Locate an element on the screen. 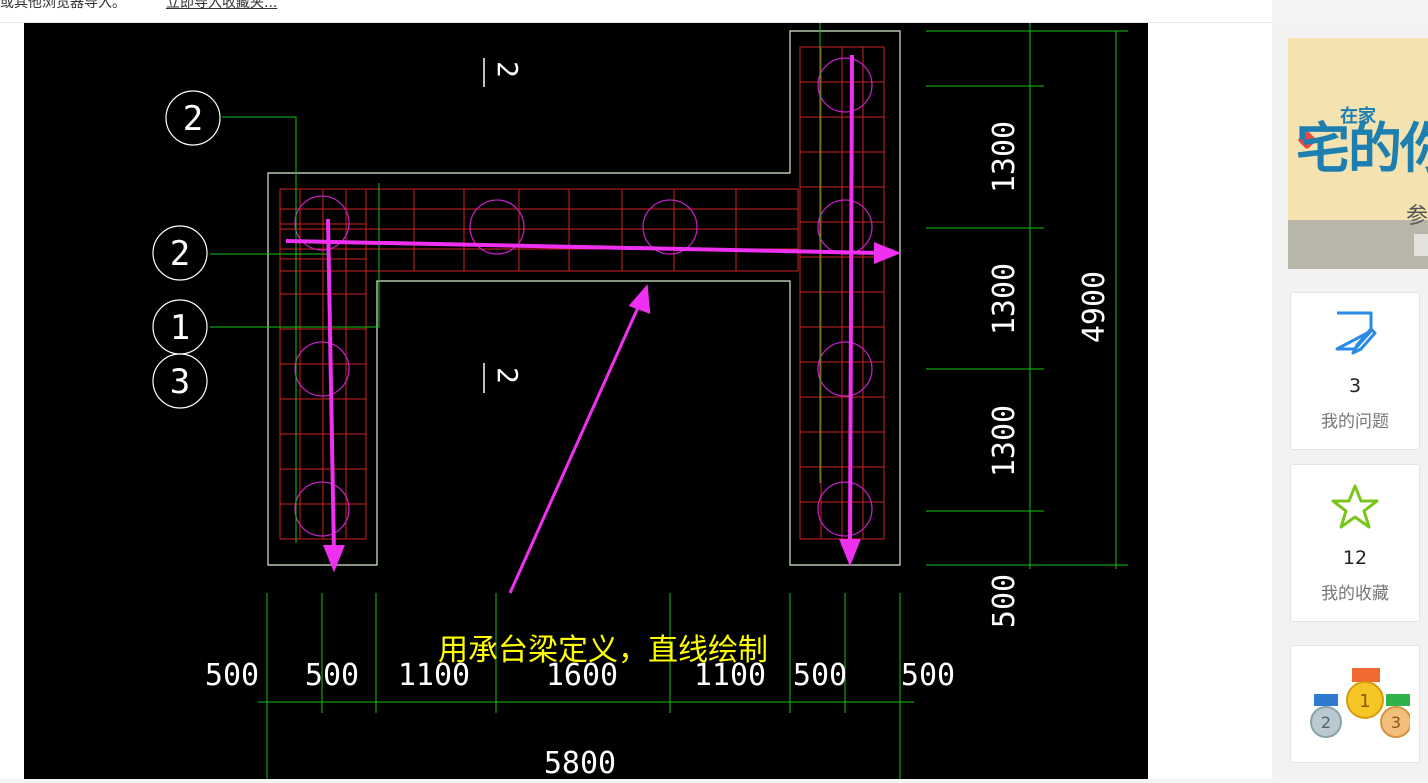 The height and width of the screenshot is (783, 1428). questions-label: 我的问题 is located at coordinates (1355, 422).